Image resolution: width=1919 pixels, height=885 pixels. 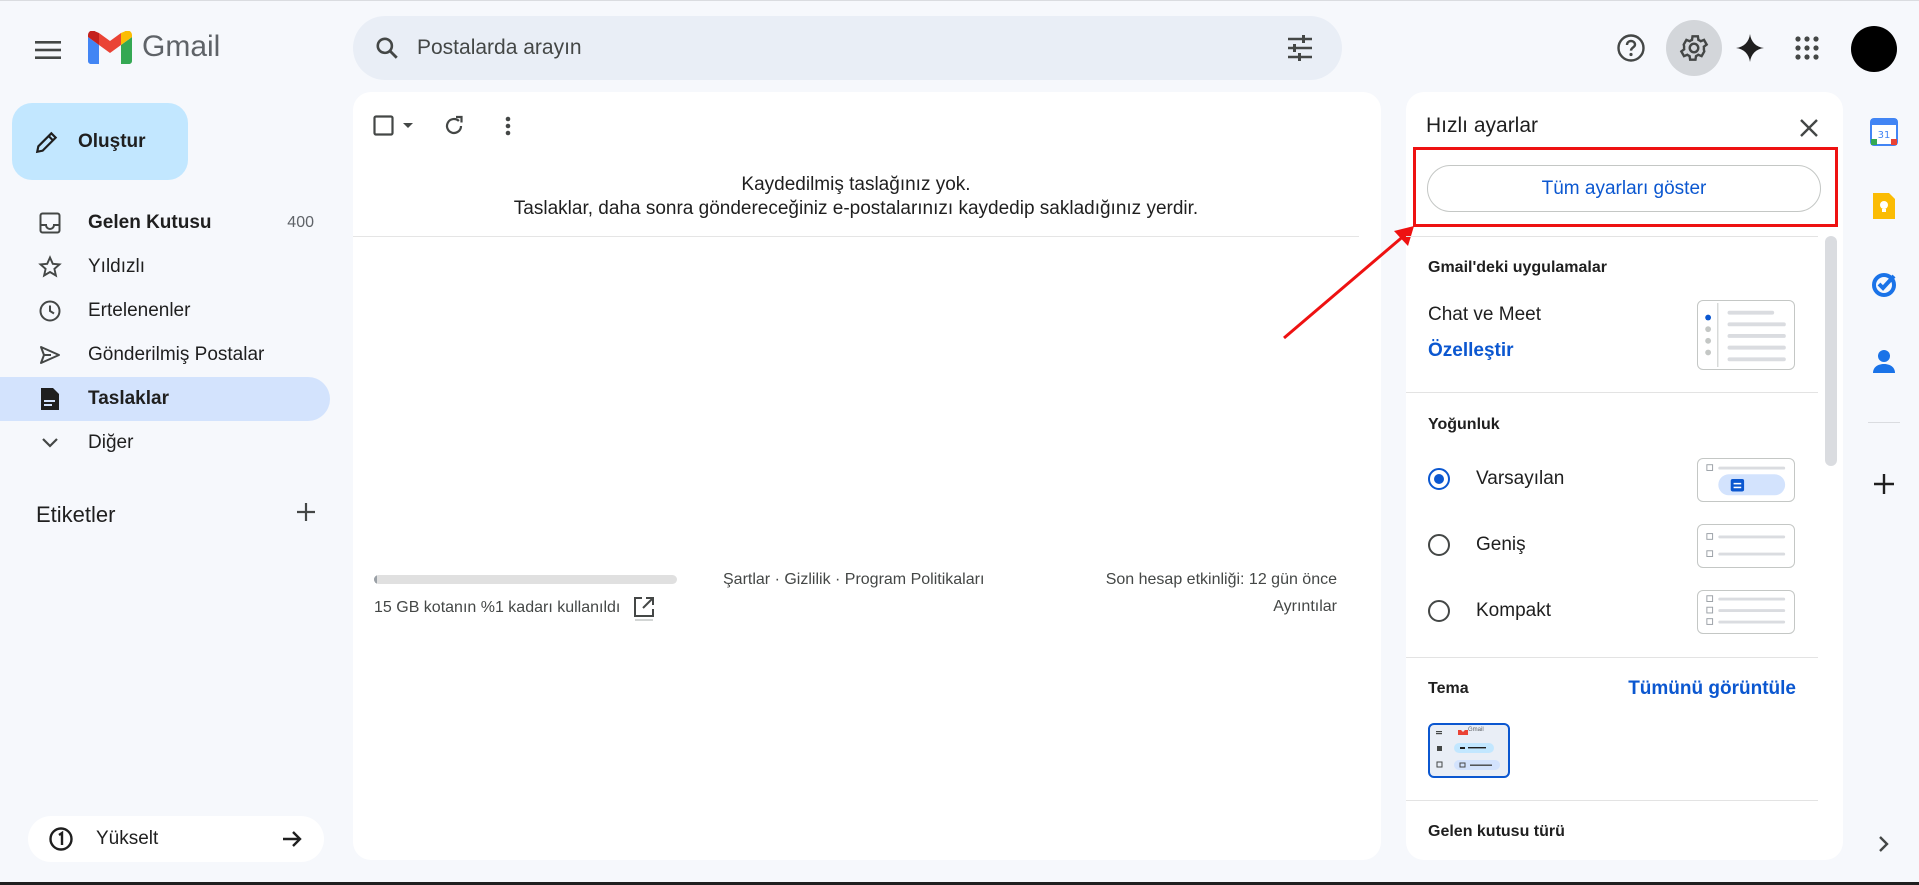 I want to click on arrow-right-icon, so click(x=292, y=839).